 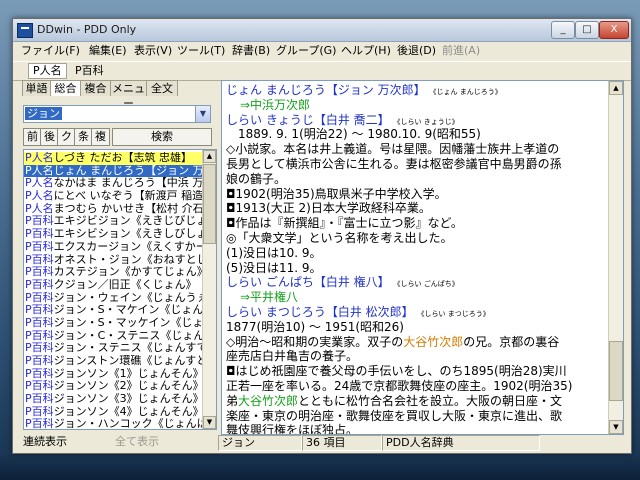 I want to click on list-item: P百科クジョン／旧正《くじょん》, so click(x=113, y=285).